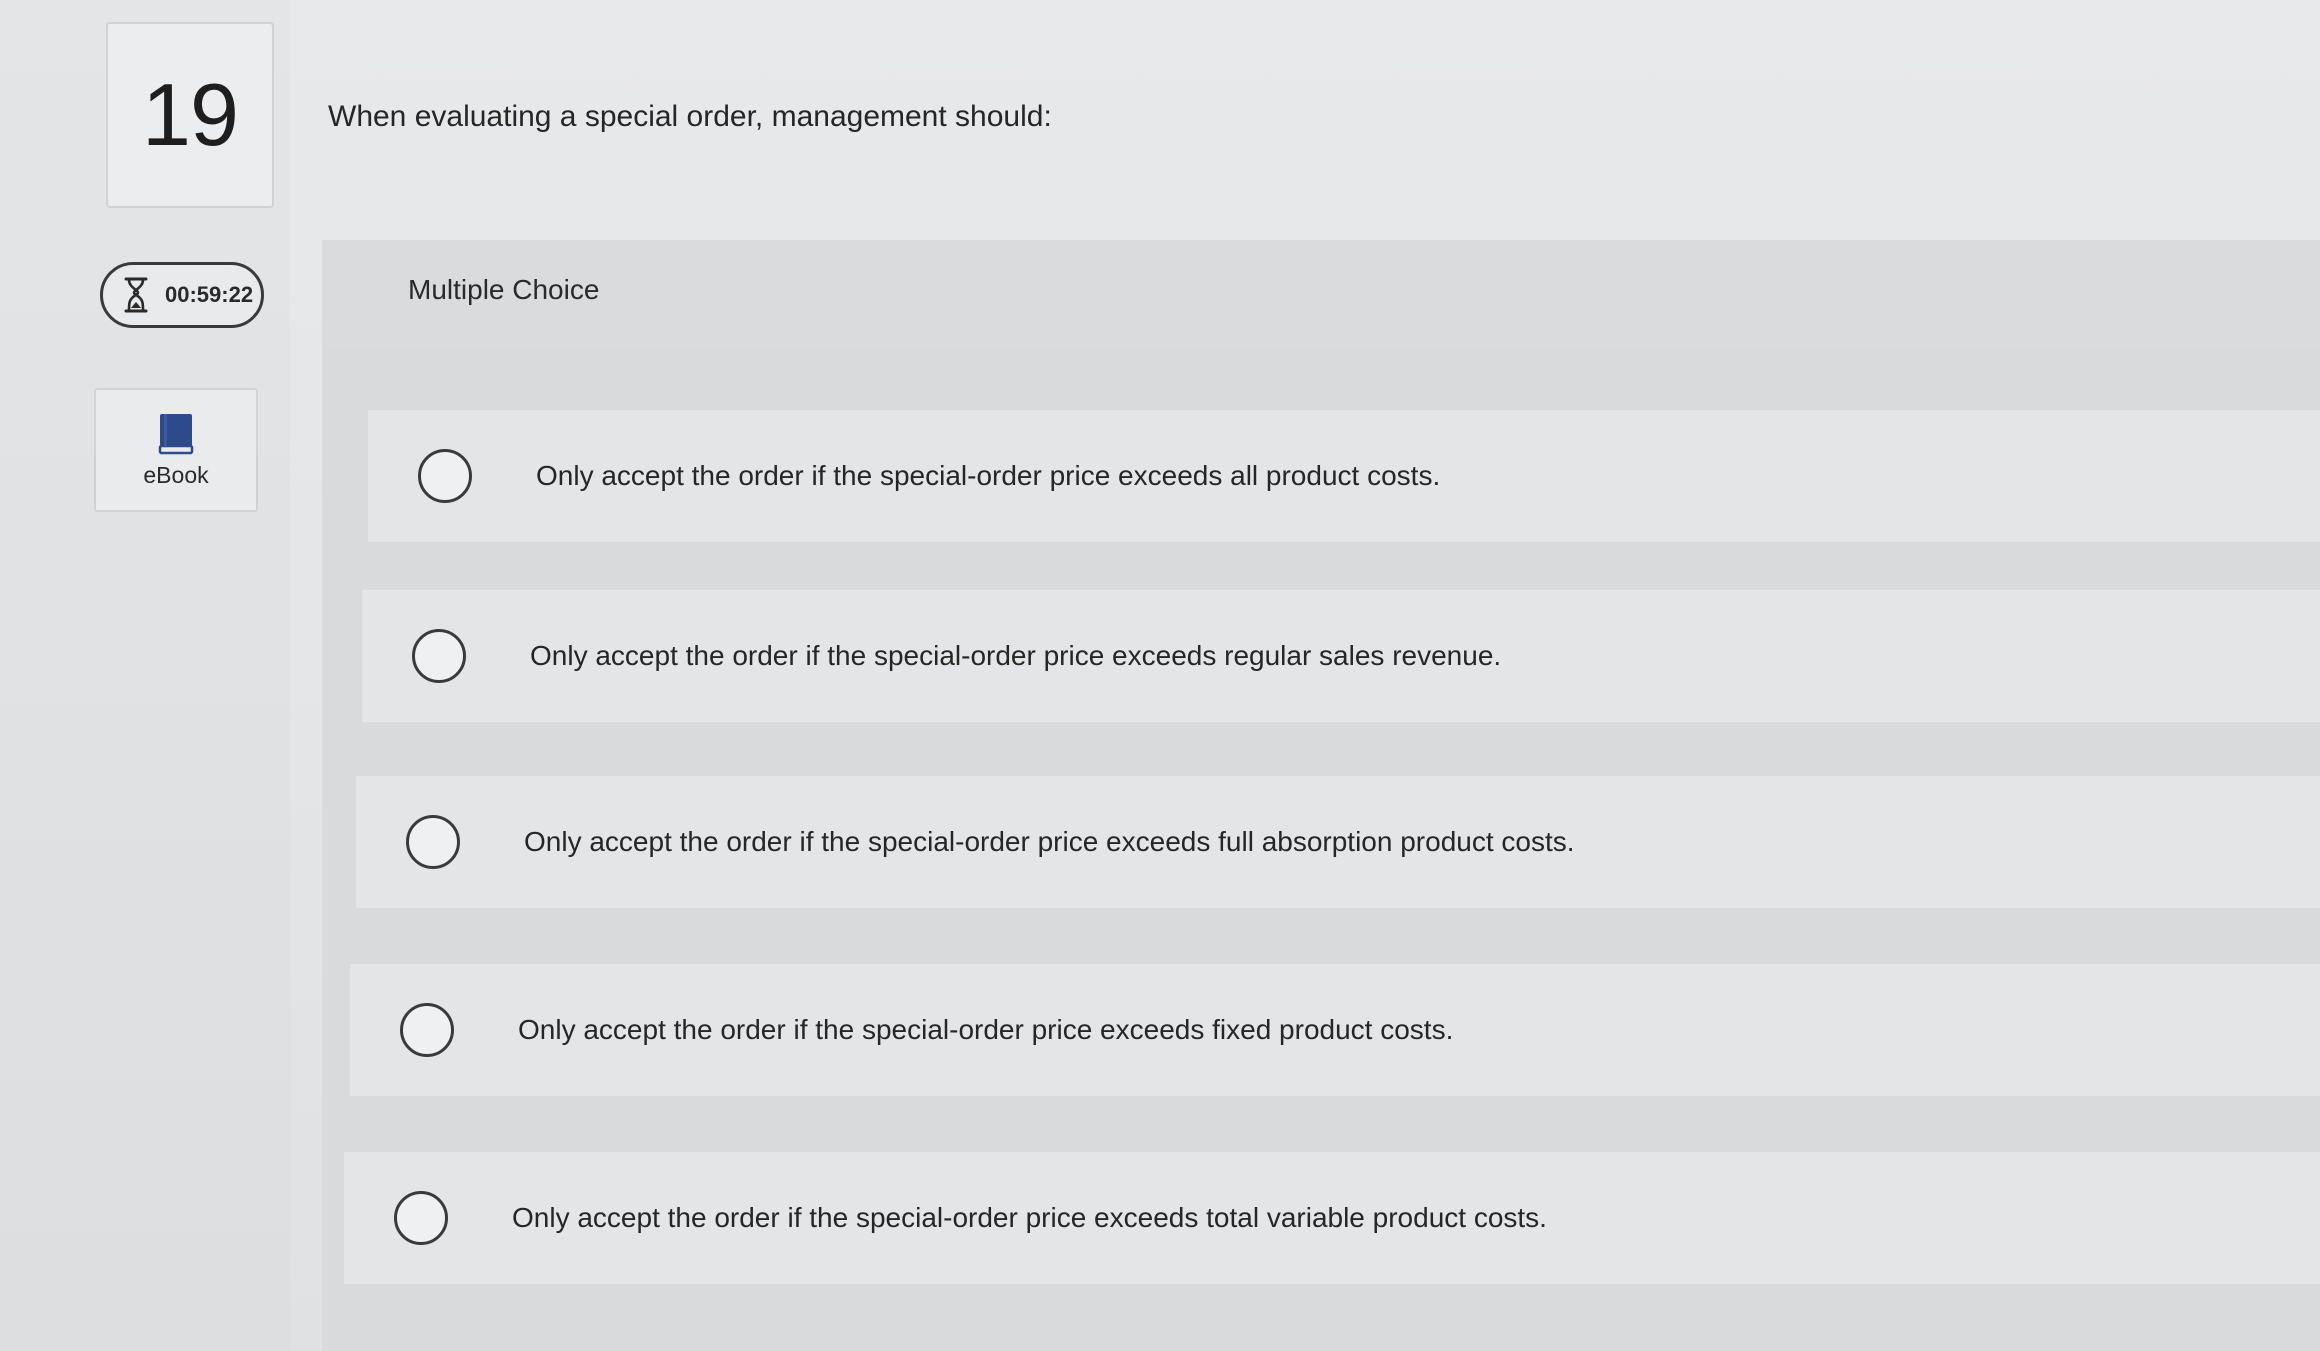 The image size is (2320, 1351). What do you see at coordinates (1321, 294) in the screenshot?
I see `question-type-header: Multiple Choice` at bounding box center [1321, 294].